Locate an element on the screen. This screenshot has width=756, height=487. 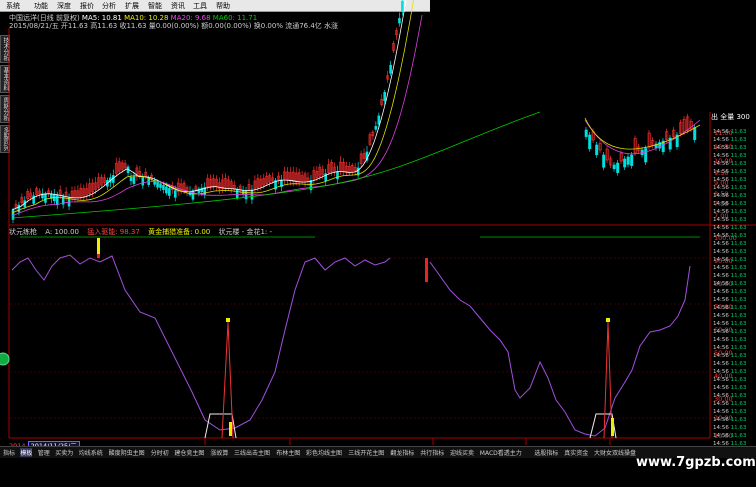
bottom-tab: 翻龙指标 is located at coordinates (402, 452).